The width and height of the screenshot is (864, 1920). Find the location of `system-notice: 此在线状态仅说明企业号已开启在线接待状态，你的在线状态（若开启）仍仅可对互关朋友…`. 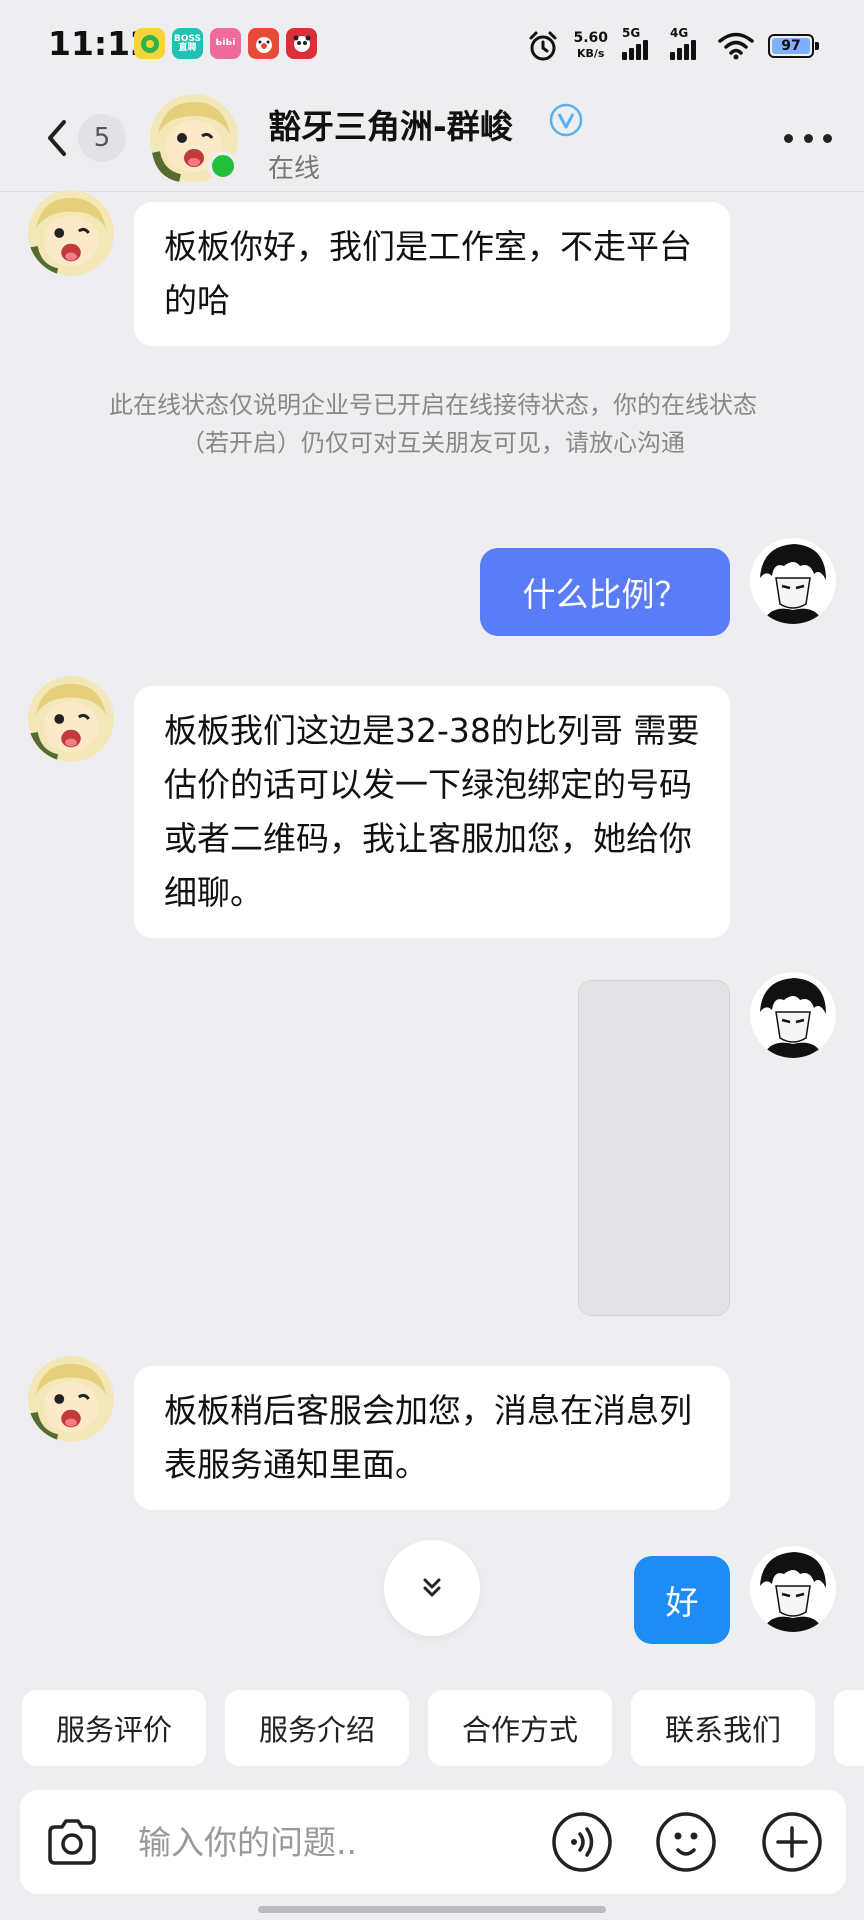

system-notice: 此在线状态仅说明企业号已开启在线接待状态，你的在线状态（若开启）仍仅可对互关朋友… is located at coordinates (433, 424).